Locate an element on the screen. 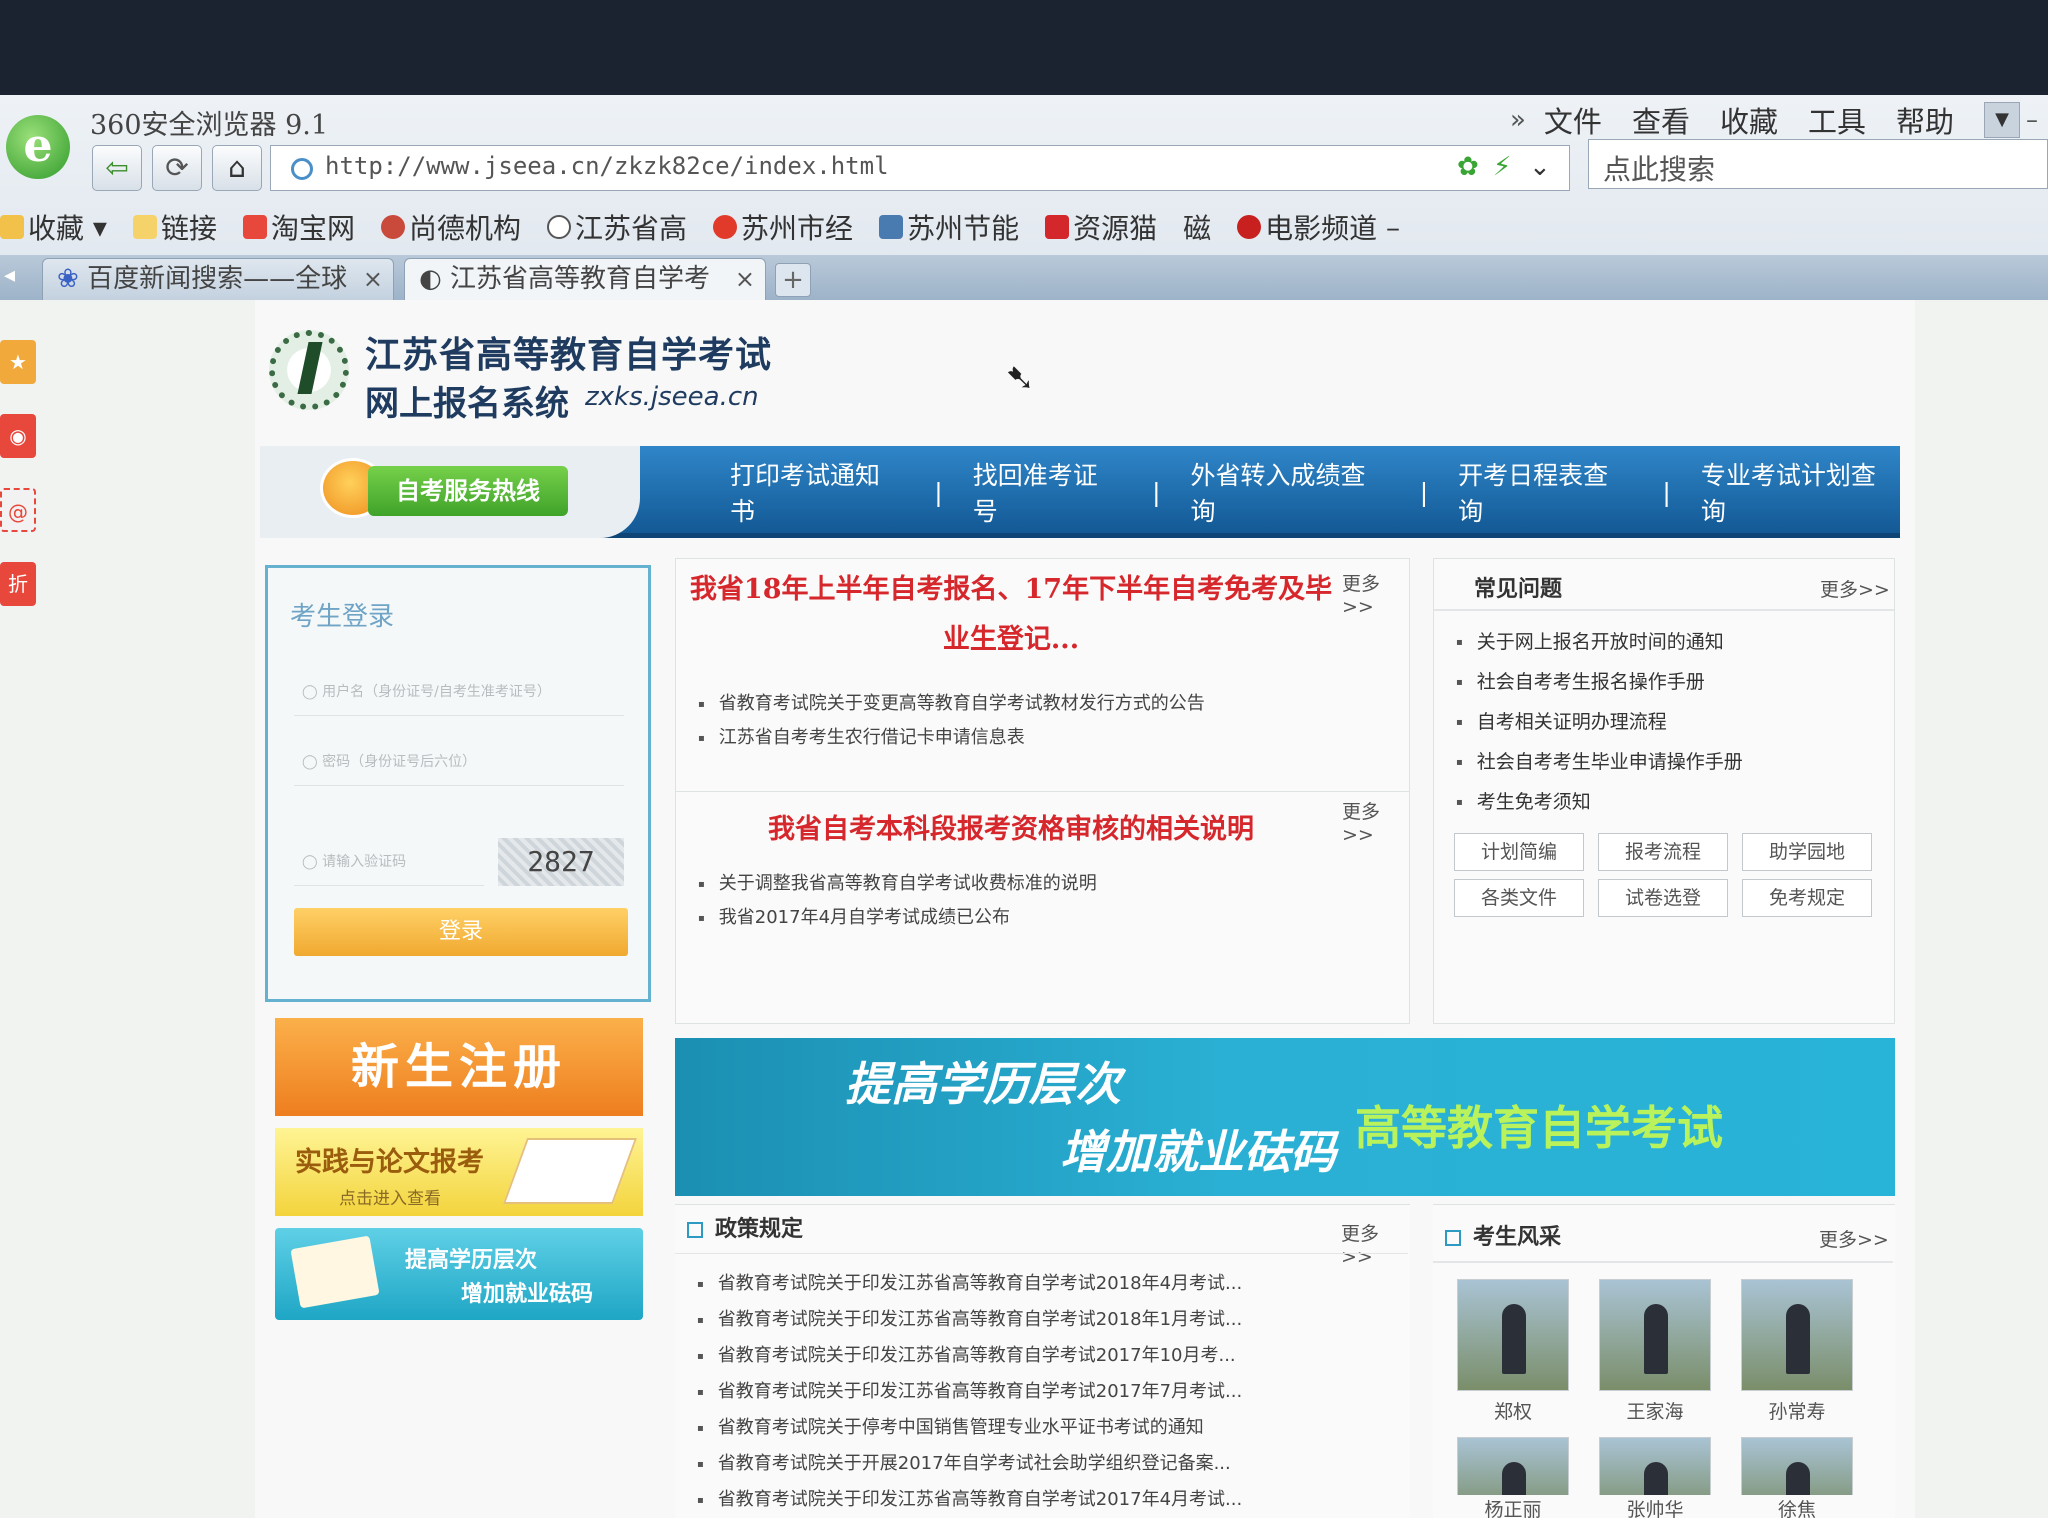 This screenshot has width=2048, height=1518. quick-link-papers: 试卷选登 is located at coordinates (1663, 898).